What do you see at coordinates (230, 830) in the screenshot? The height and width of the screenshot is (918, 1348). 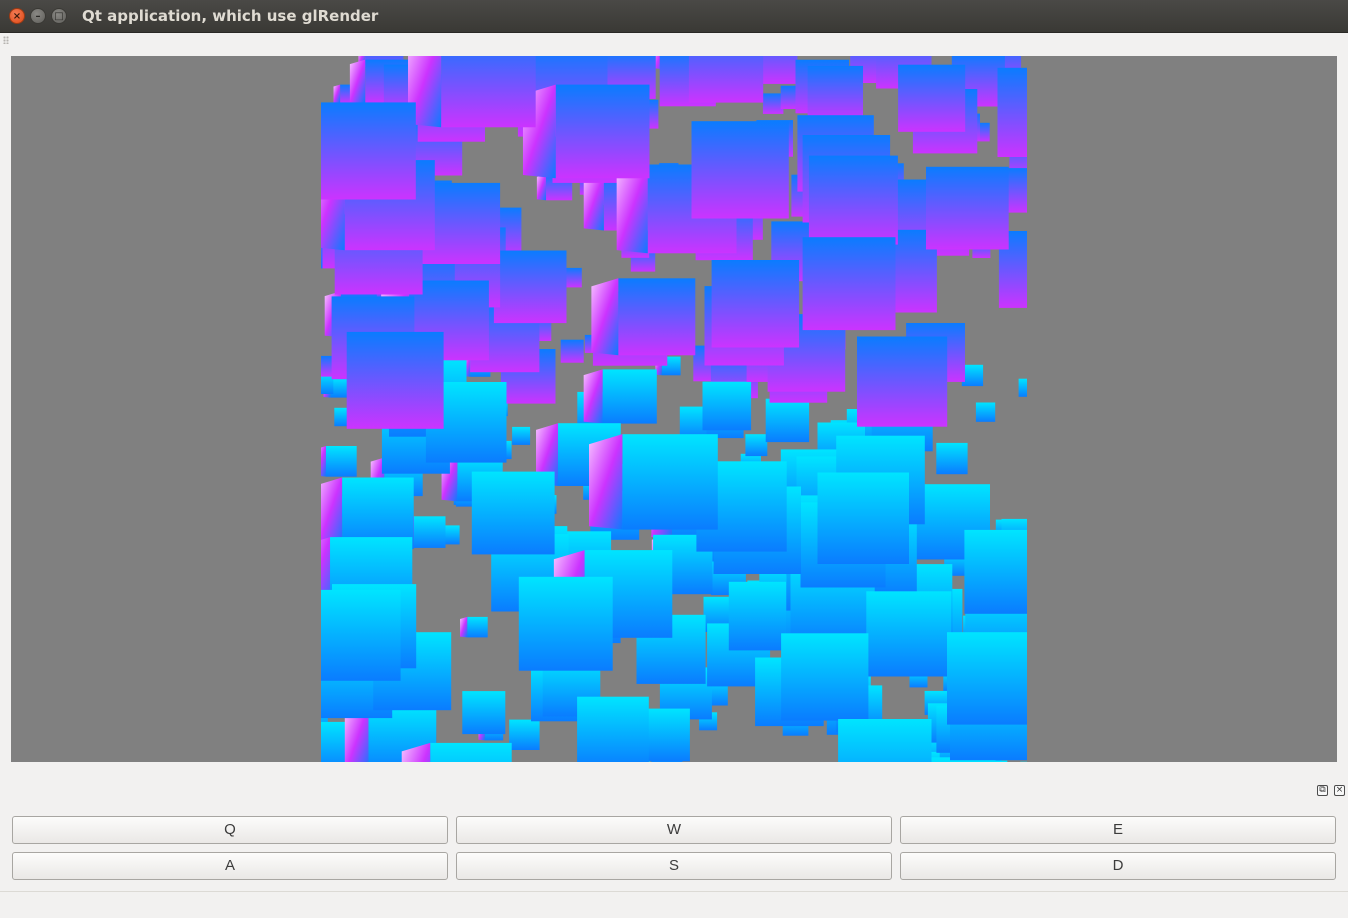 I see `key-q-button: Q` at bounding box center [230, 830].